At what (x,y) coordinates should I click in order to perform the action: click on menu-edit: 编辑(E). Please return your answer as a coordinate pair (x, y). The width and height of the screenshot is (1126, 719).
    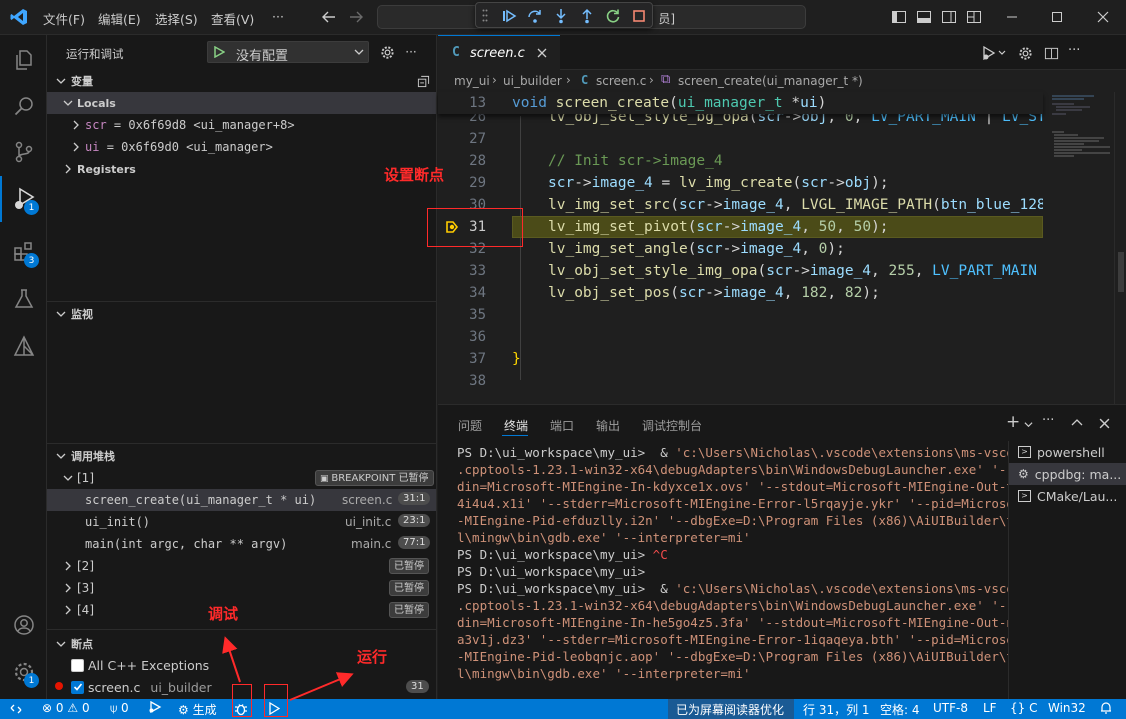
    Looking at the image, I should click on (119, 18).